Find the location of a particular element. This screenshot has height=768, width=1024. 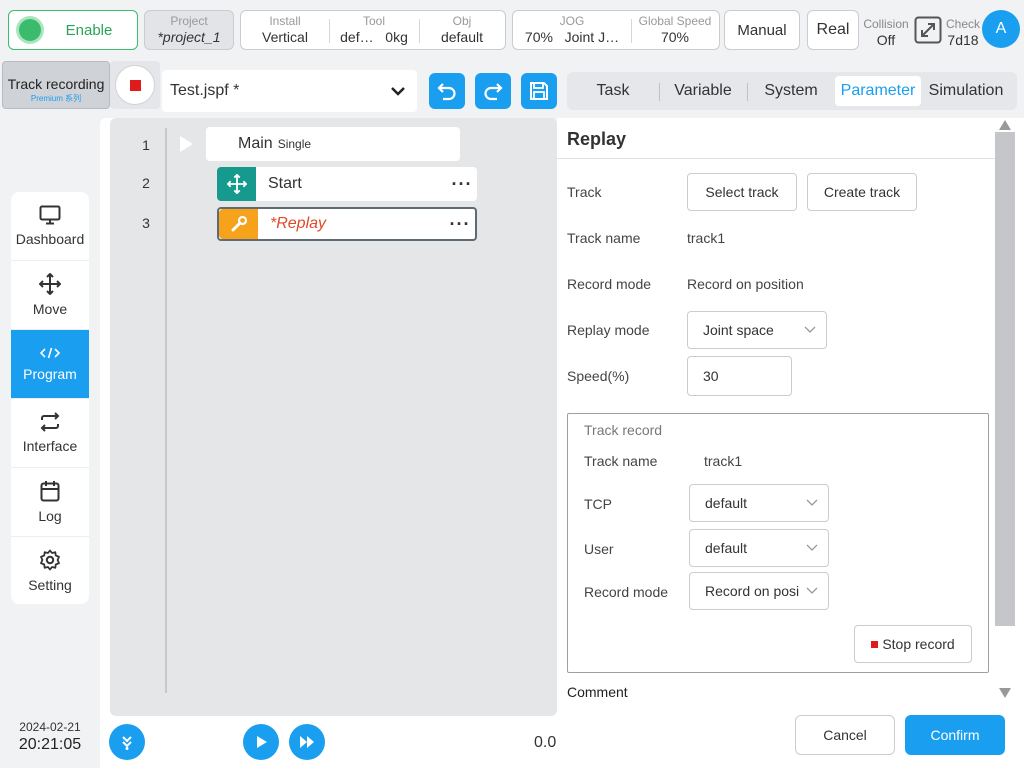

redo-icon is located at coordinates (493, 92).